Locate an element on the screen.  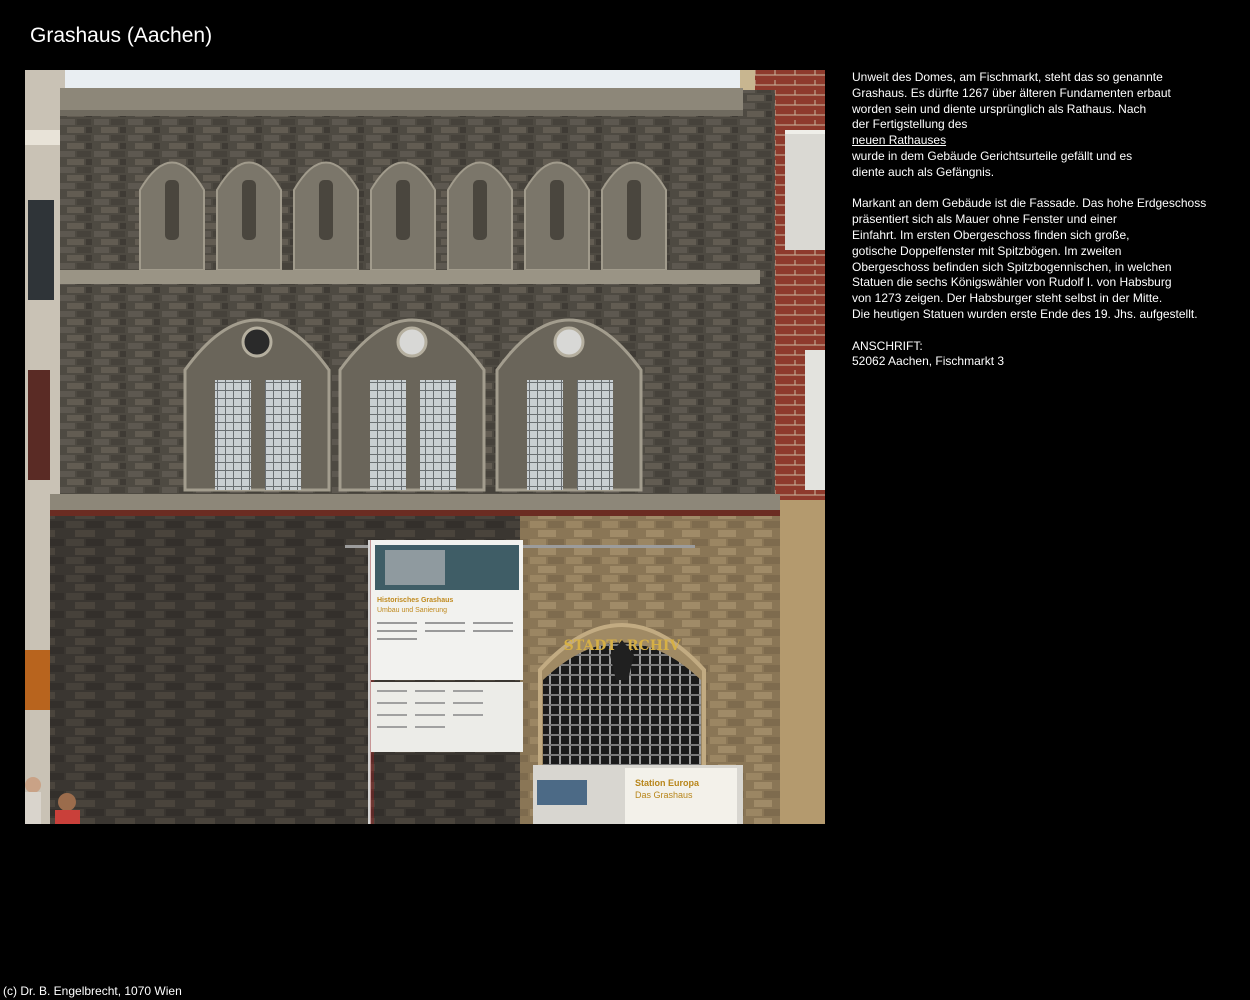
copyright-footer: (c) Dr. B. Engelbrecht, 1070 Wien is located at coordinates (92, 991).